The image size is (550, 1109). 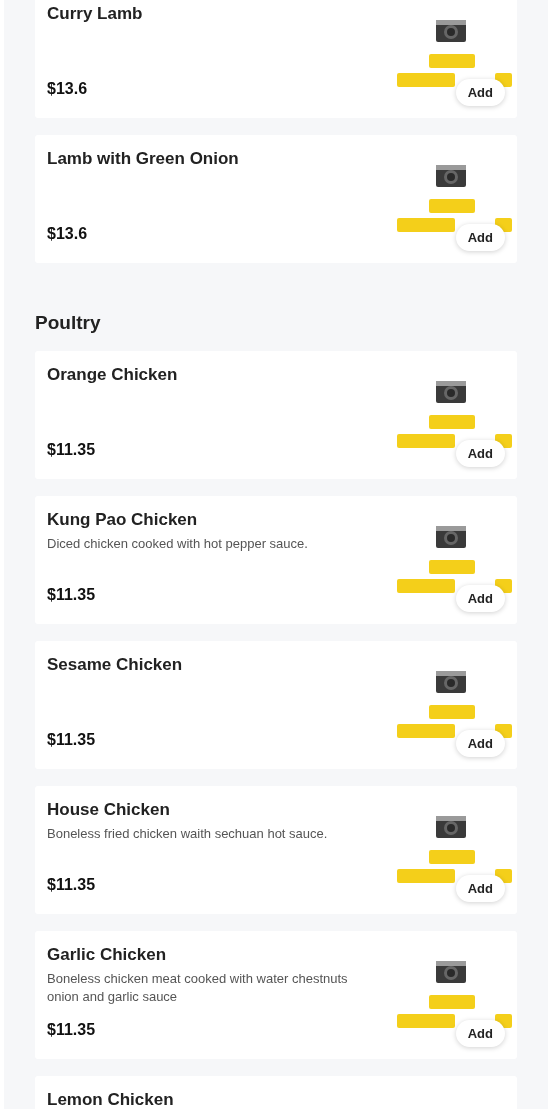 What do you see at coordinates (276, 1092) in the screenshot?
I see `menu-item-card: Lemon Chicken` at bounding box center [276, 1092].